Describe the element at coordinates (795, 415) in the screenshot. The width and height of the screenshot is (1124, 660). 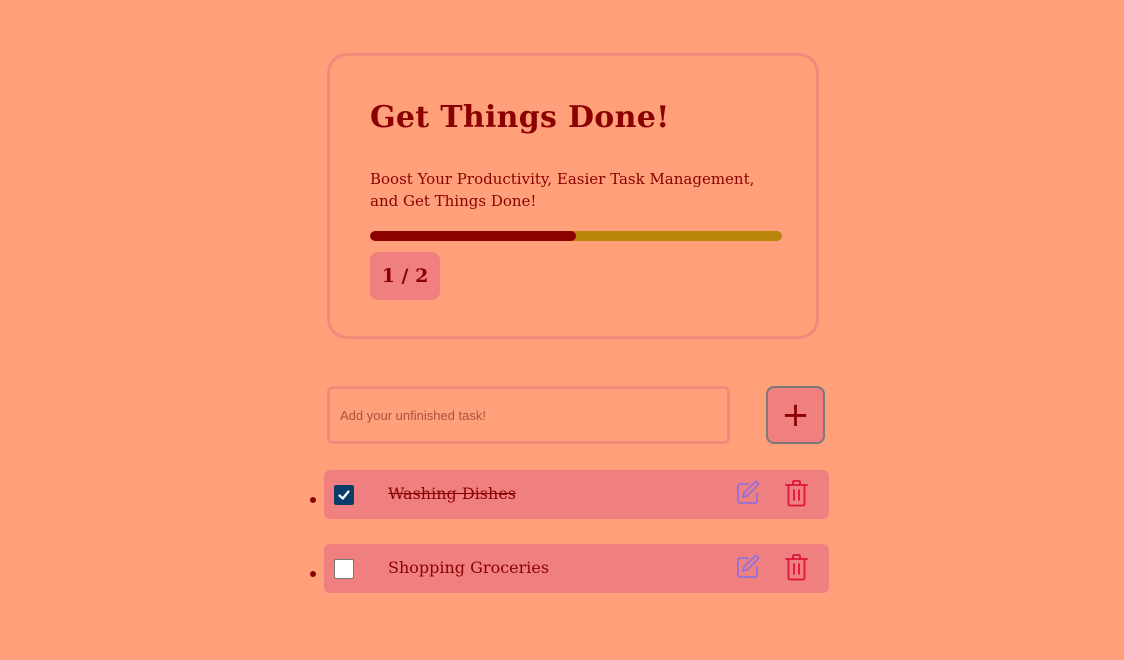
I see `add-task-button: +` at that location.